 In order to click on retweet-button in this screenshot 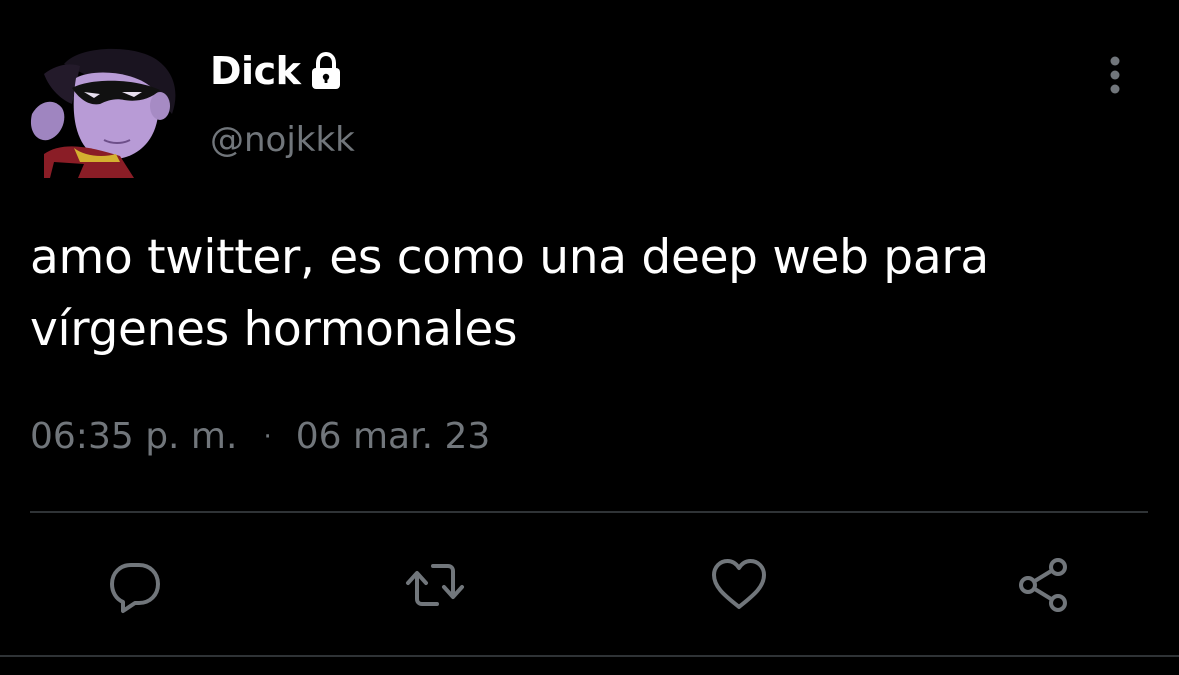, I will do `click(435, 585)`.